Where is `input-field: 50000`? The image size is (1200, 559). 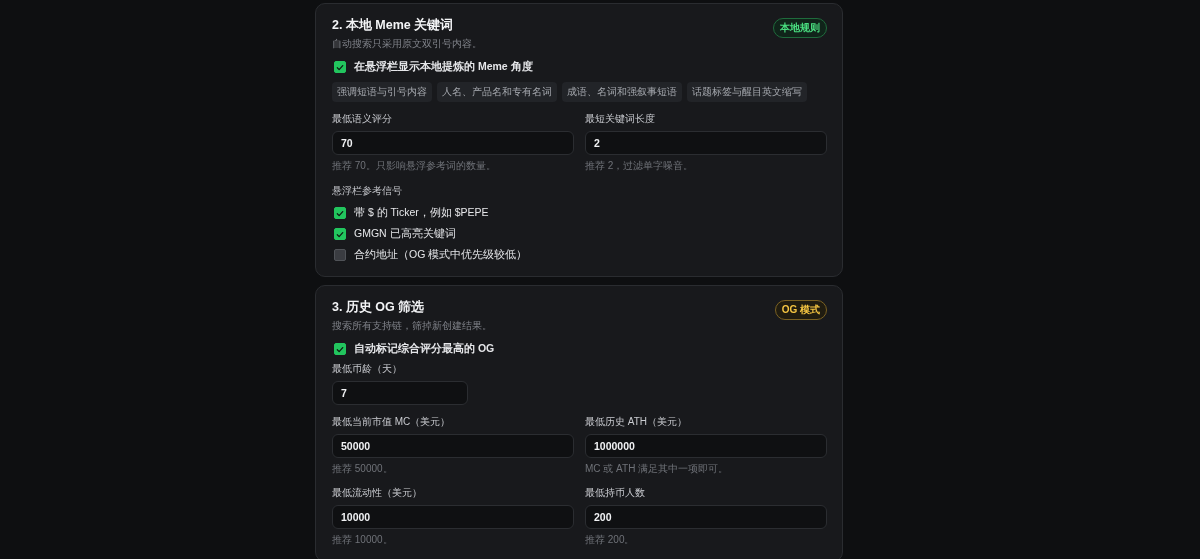 input-field: 50000 is located at coordinates (453, 446).